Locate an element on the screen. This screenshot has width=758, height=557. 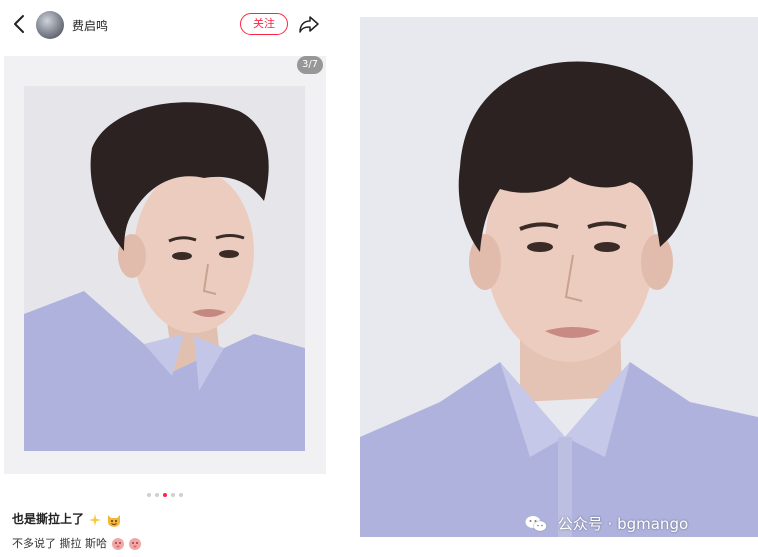
post-header: 费启鸣 关注 is located at coordinates (165, 25).